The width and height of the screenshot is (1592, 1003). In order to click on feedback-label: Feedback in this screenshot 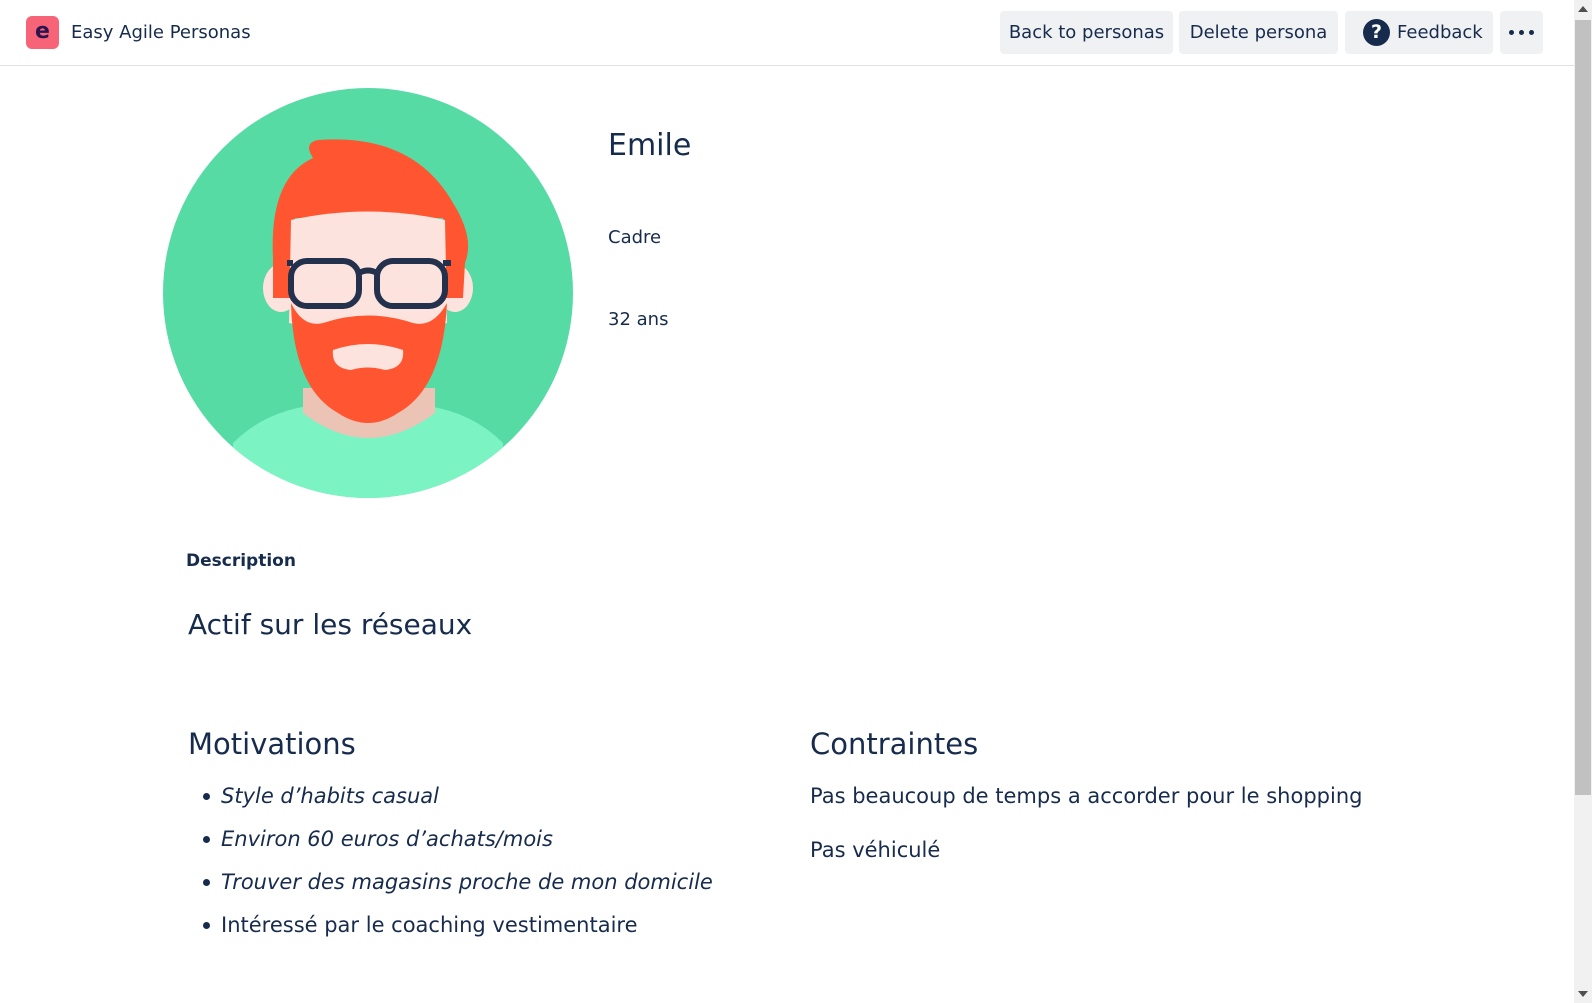, I will do `click(1440, 32)`.